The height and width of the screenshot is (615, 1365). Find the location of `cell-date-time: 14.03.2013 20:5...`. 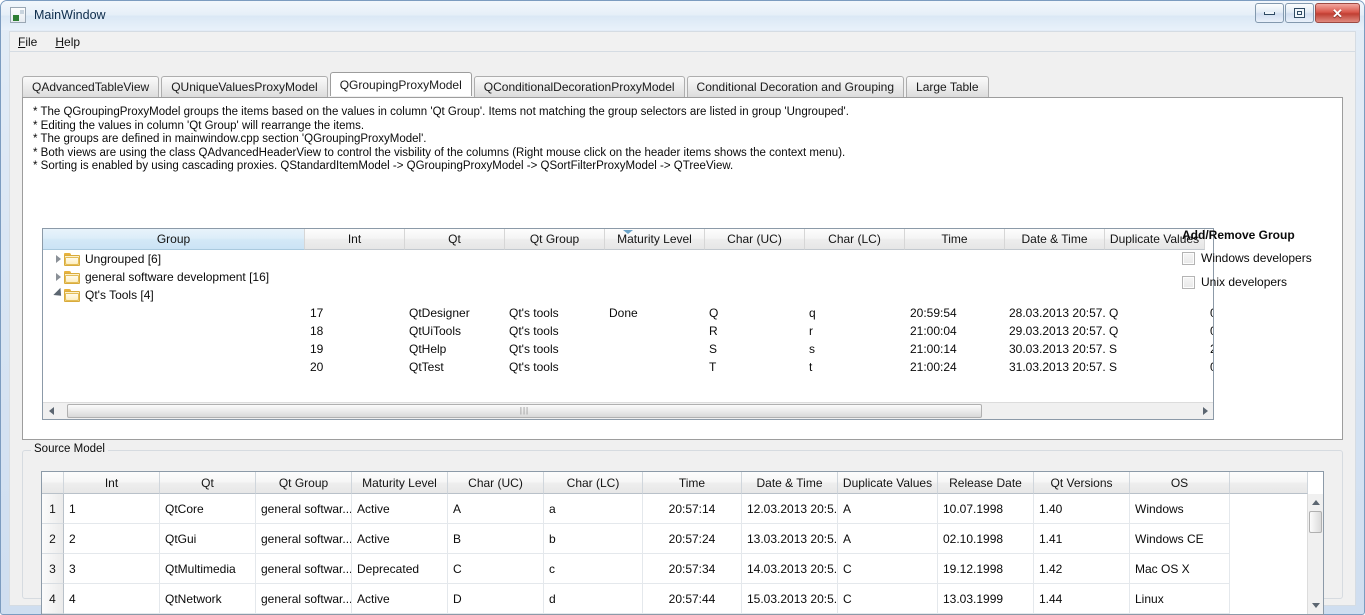

cell-date-time: 14.03.2013 20:5... is located at coordinates (790, 569).